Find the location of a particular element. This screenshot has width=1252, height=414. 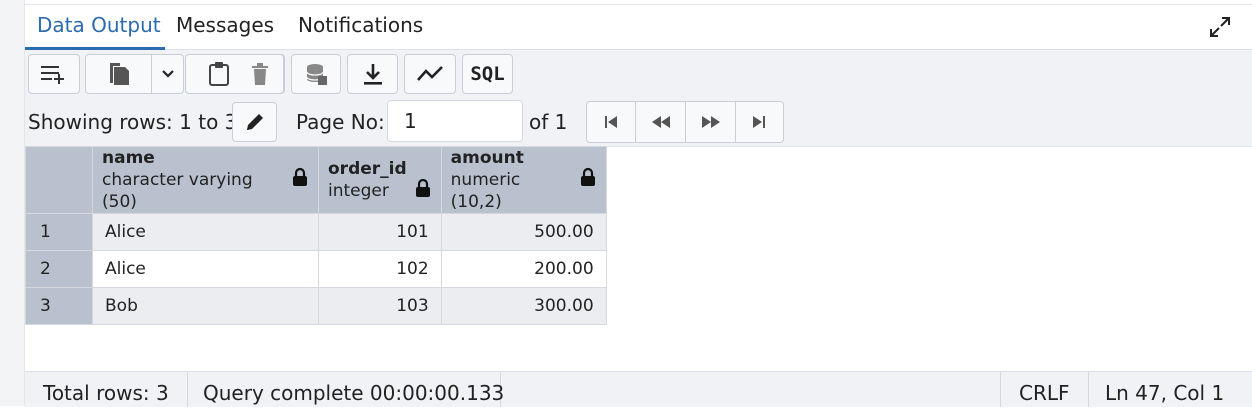

chevron-down-icon is located at coordinates (167, 74).